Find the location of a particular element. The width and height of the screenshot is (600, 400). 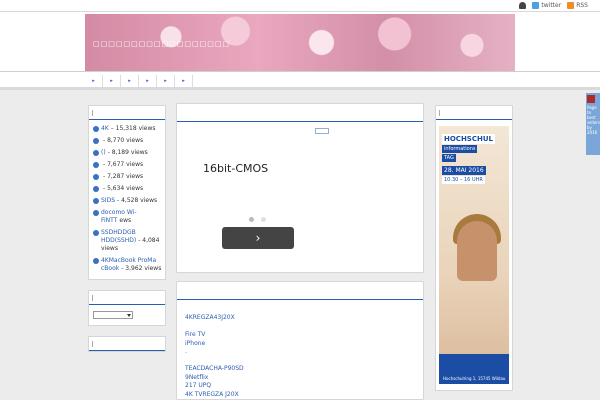

extra-widget is located at coordinates (127, 344).